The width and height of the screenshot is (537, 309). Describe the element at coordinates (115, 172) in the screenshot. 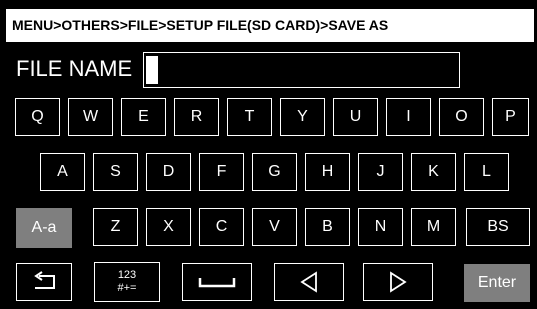

I see `key-s: S` at that location.